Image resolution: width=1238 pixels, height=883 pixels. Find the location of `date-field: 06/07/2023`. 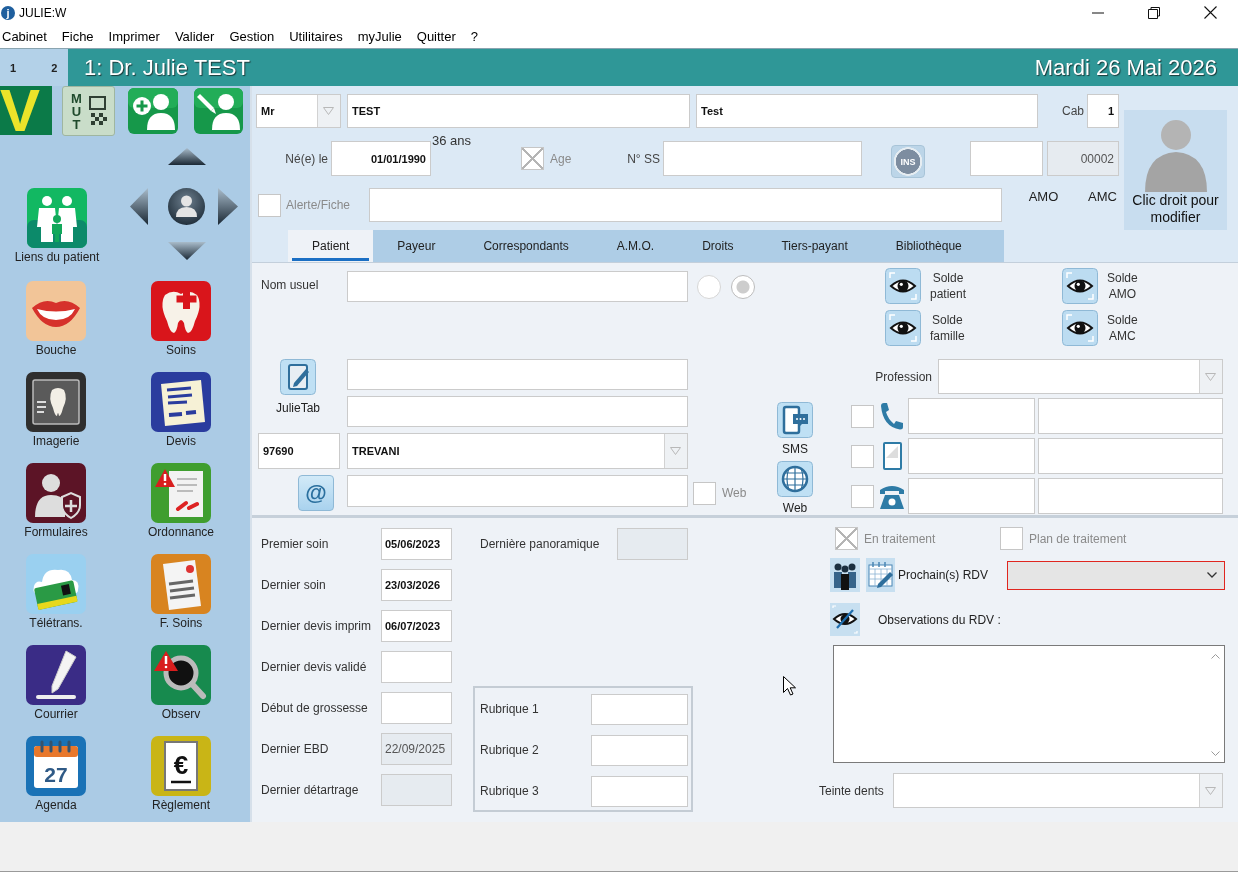

date-field: 06/07/2023 is located at coordinates (416, 626).